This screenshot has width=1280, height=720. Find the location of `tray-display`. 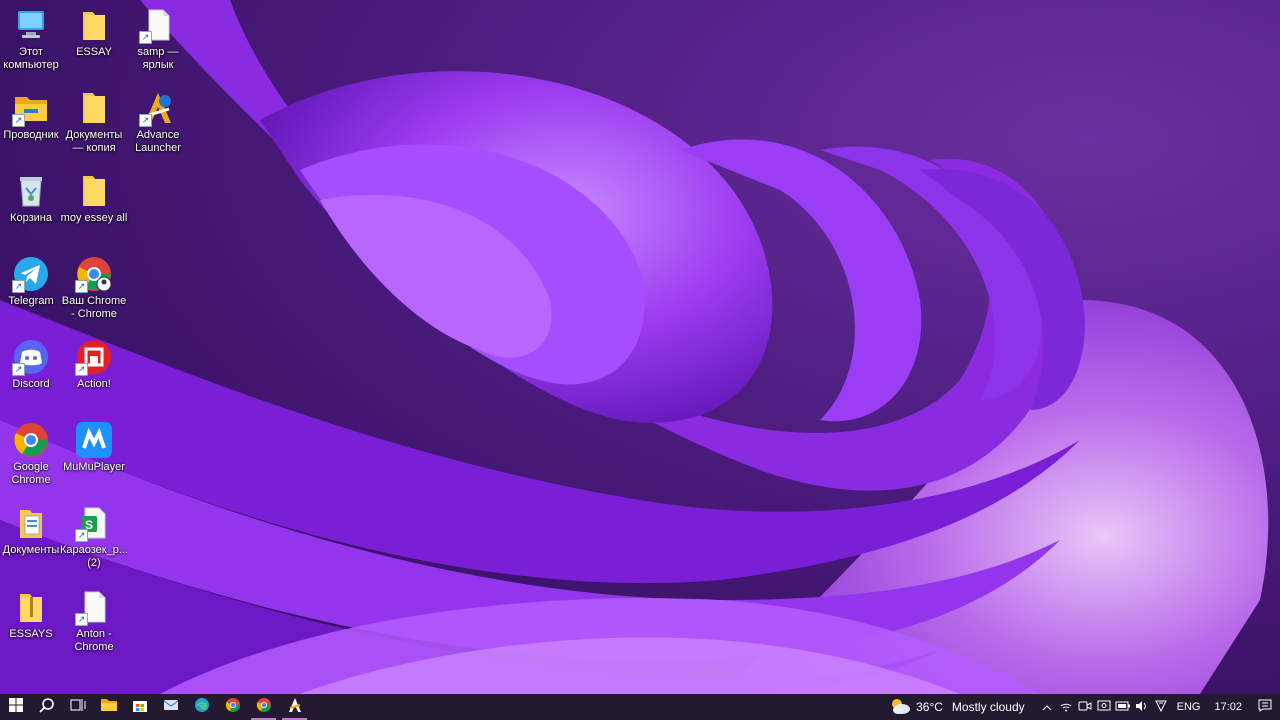

tray-display is located at coordinates (1104, 707).